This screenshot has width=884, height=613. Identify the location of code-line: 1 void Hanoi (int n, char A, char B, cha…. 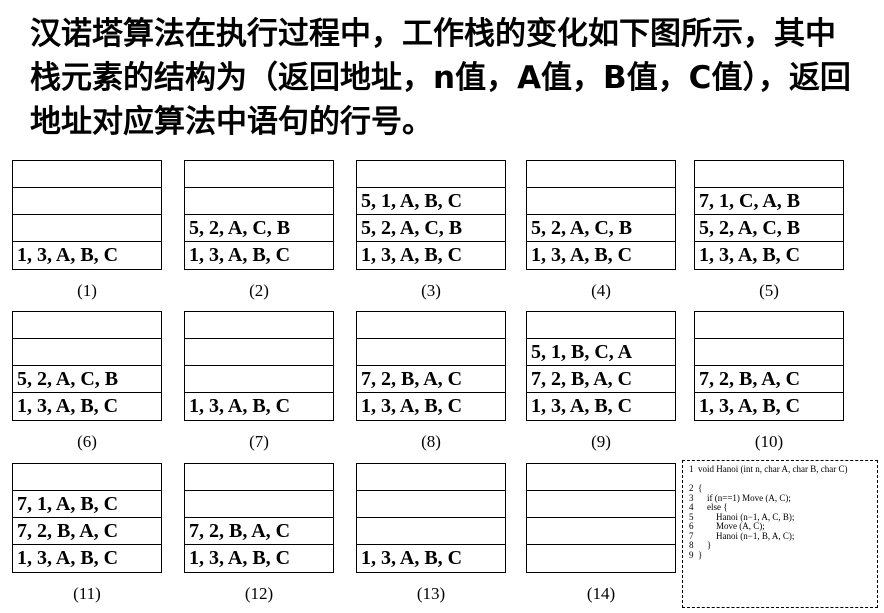
(768, 469).